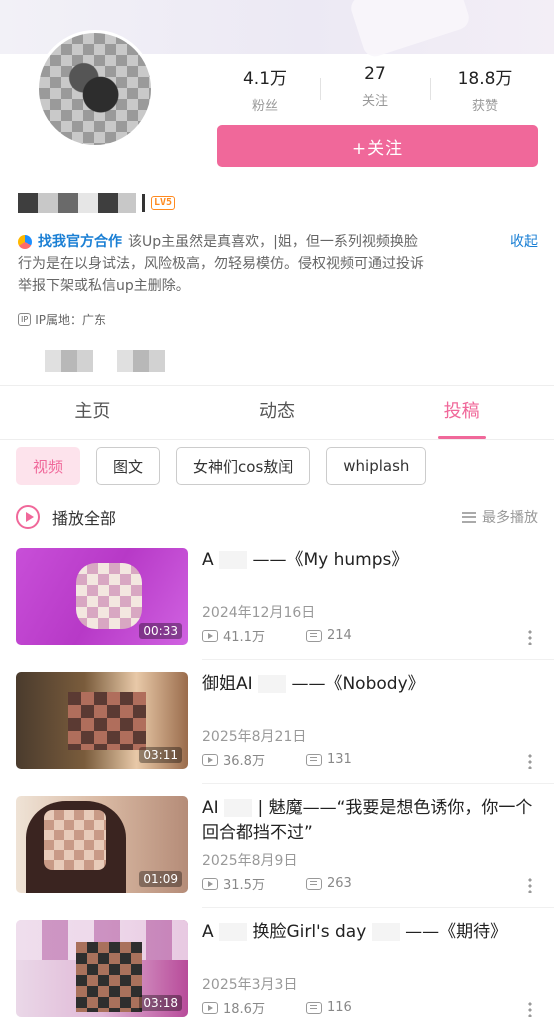 The height and width of the screenshot is (1028, 554). Describe the element at coordinates (210, 808) in the screenshot. I see `title-part: AI` at that location.